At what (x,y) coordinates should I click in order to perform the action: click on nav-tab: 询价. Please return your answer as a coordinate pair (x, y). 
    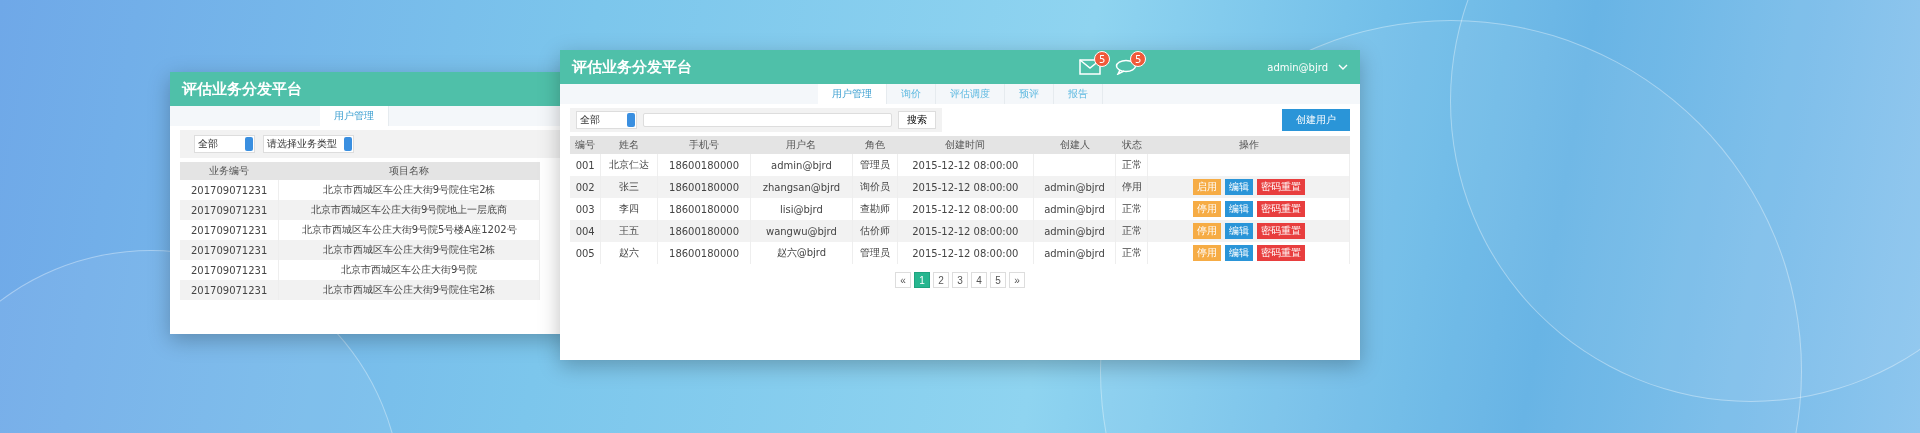
    Looking at the image, I should click on (911, 94).